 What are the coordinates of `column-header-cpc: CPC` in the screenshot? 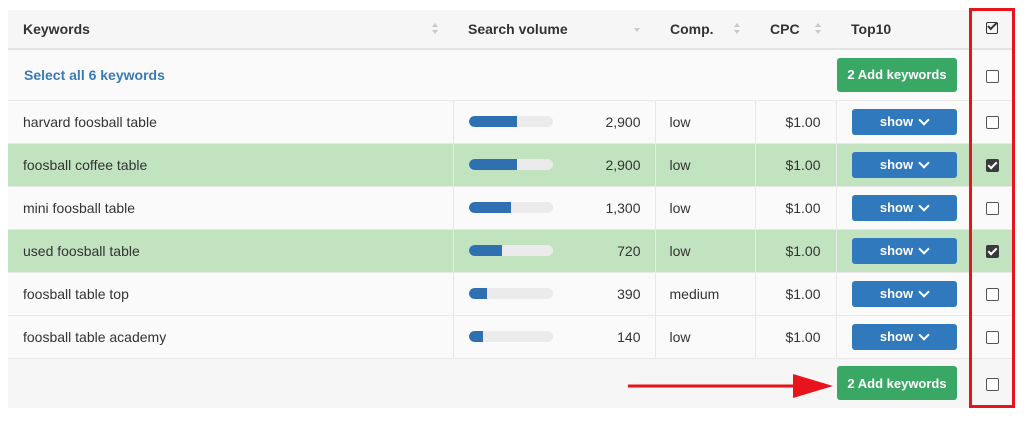 It's located at (795, 30).